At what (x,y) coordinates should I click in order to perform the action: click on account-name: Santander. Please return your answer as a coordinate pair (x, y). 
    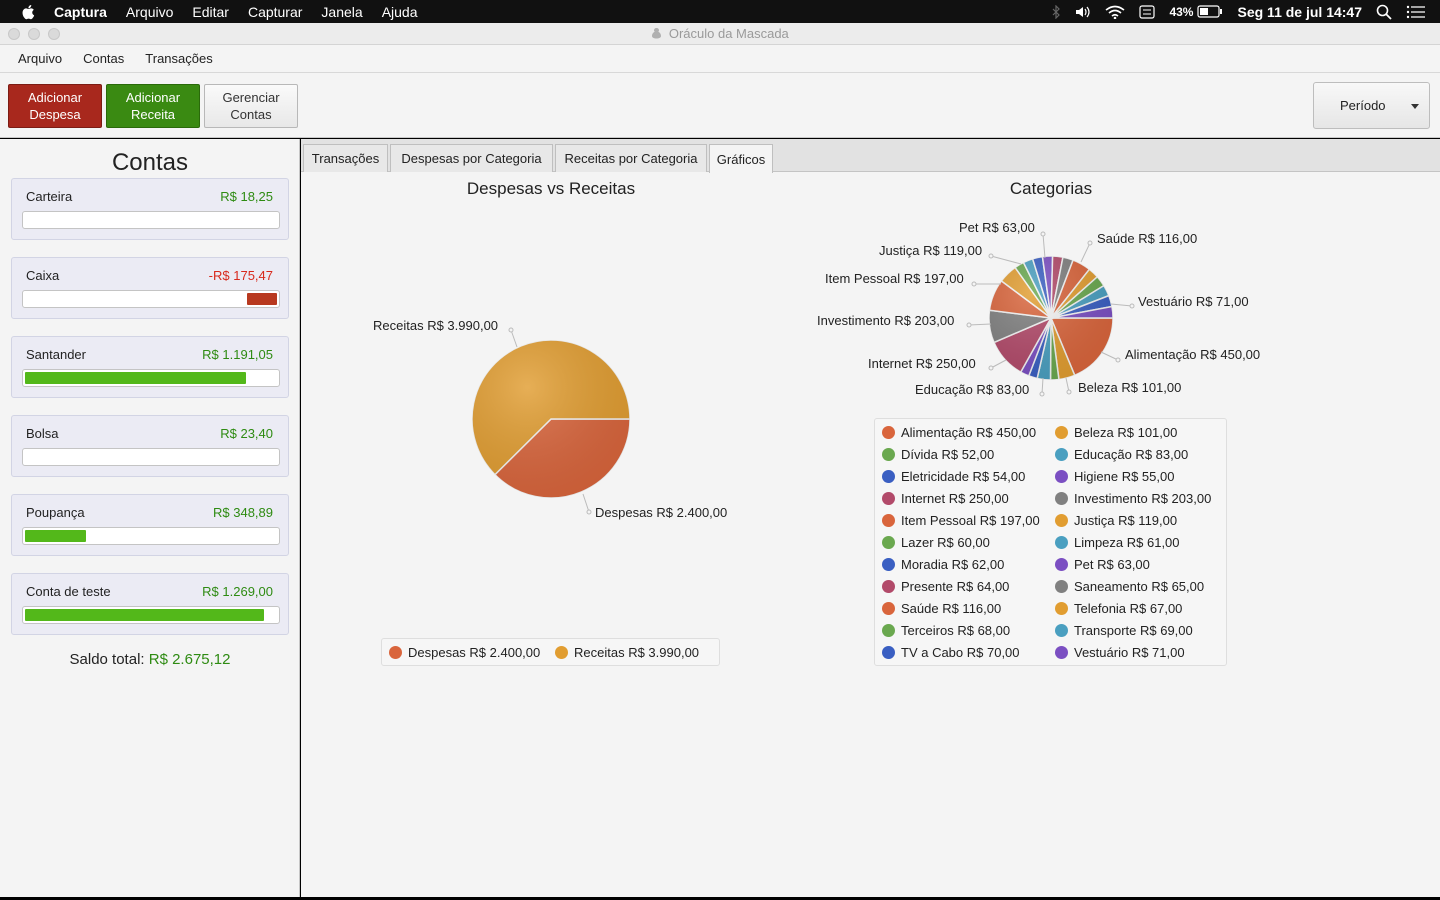
    Looking at the image, I should click on (56, 354).